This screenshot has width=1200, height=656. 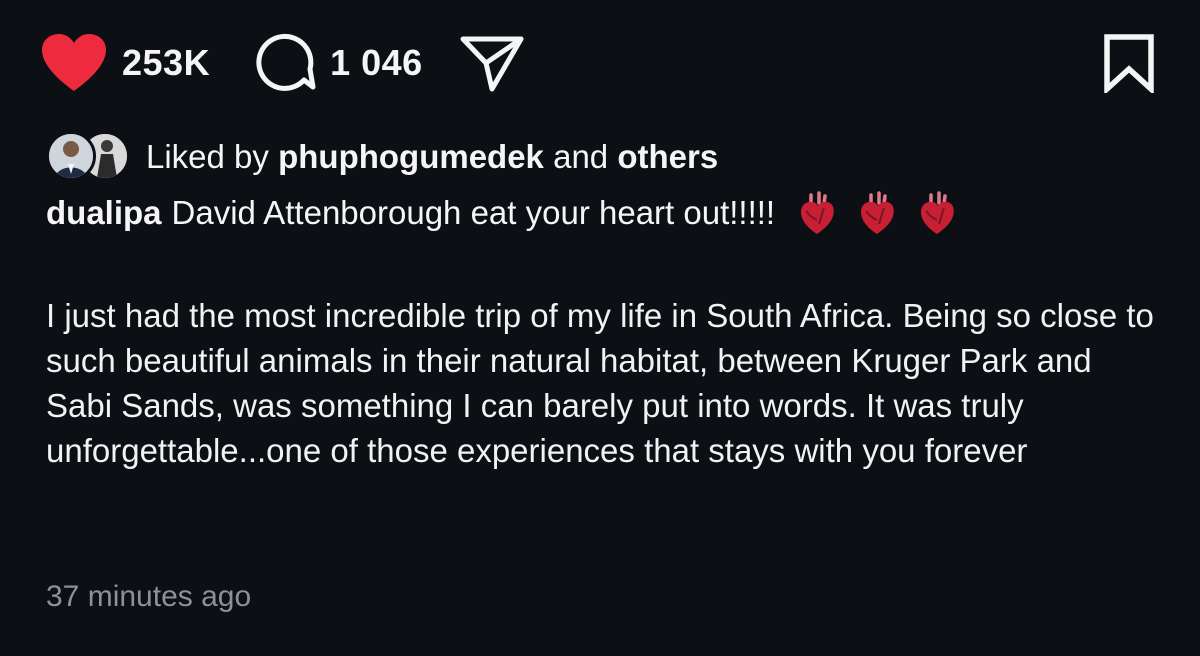 I want to click on like-button, so click(x=74, y=63).